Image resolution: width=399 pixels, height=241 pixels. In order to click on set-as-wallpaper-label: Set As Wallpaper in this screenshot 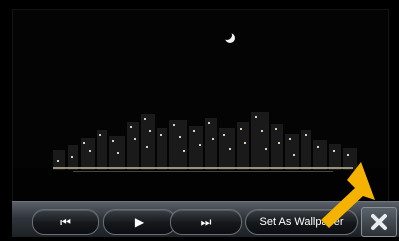, I will do `click(301, 222)`.